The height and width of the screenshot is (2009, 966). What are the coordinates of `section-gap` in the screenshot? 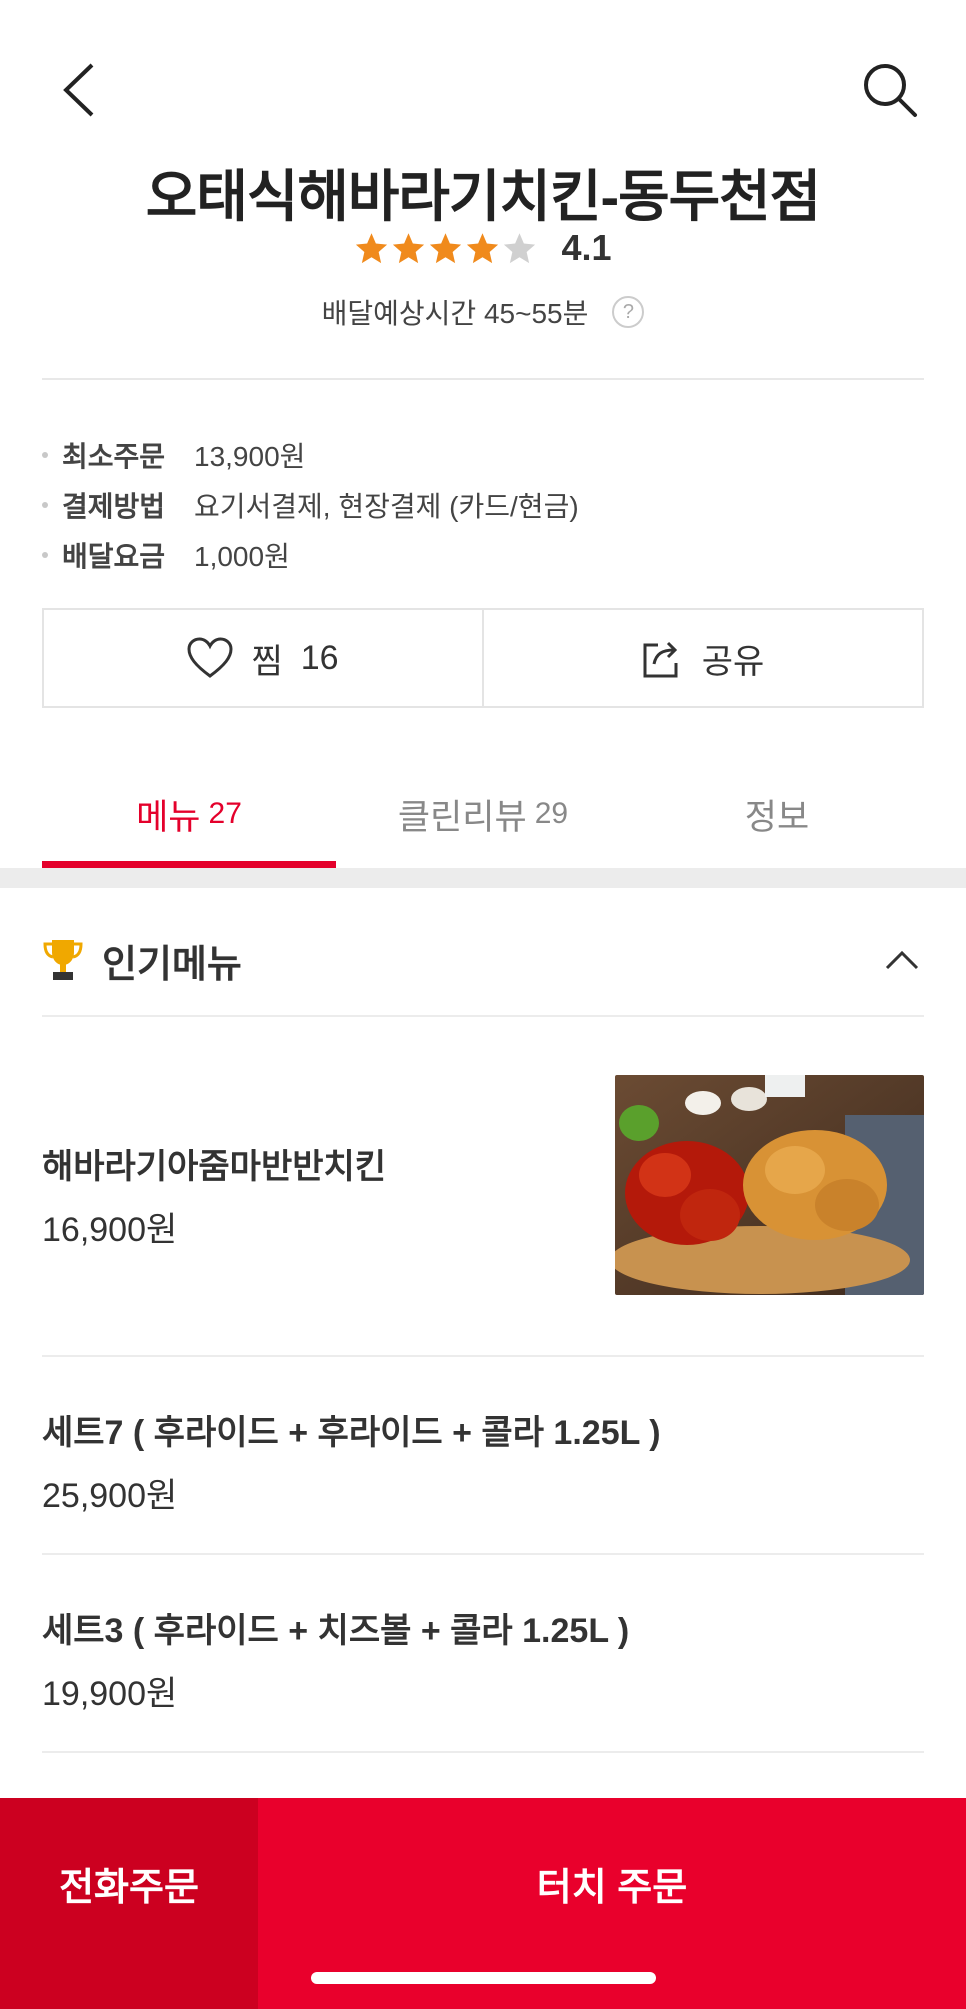 It's located at (483, 878).